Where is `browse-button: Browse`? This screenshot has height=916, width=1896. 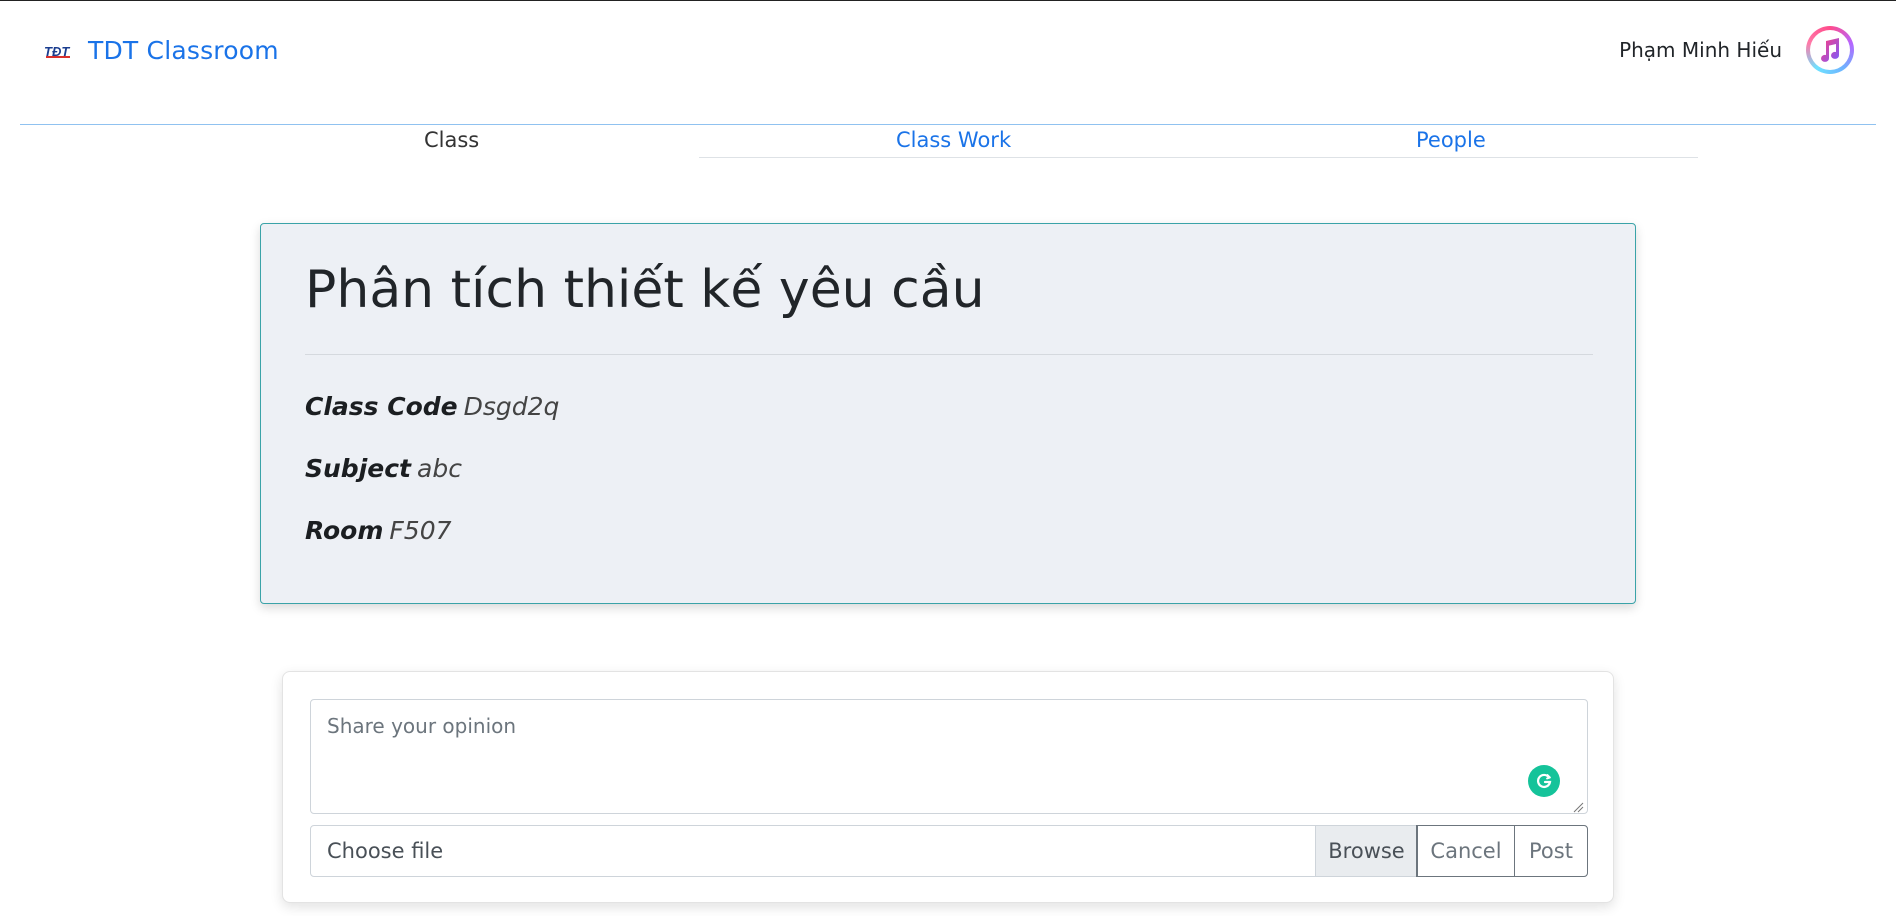
browse-button: Browse is located at coordinates (1366, 851).